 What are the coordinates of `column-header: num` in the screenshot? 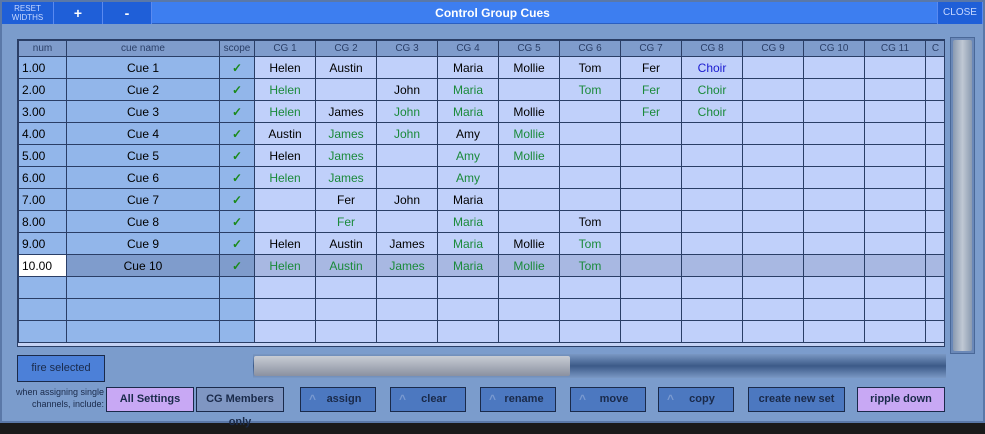 It's located at (42, 48).